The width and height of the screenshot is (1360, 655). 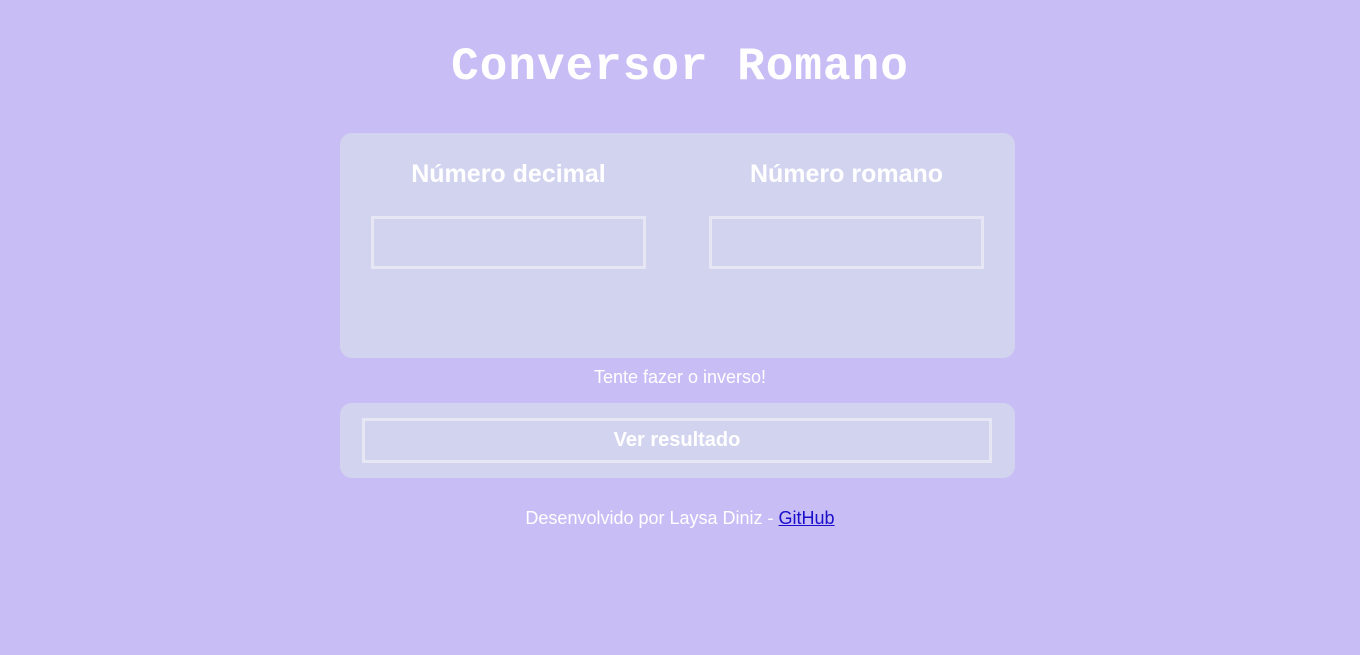 I want to click on footer: Desenvolvido por Laysa Diniz - GitHub, so click(x=680, y=518).